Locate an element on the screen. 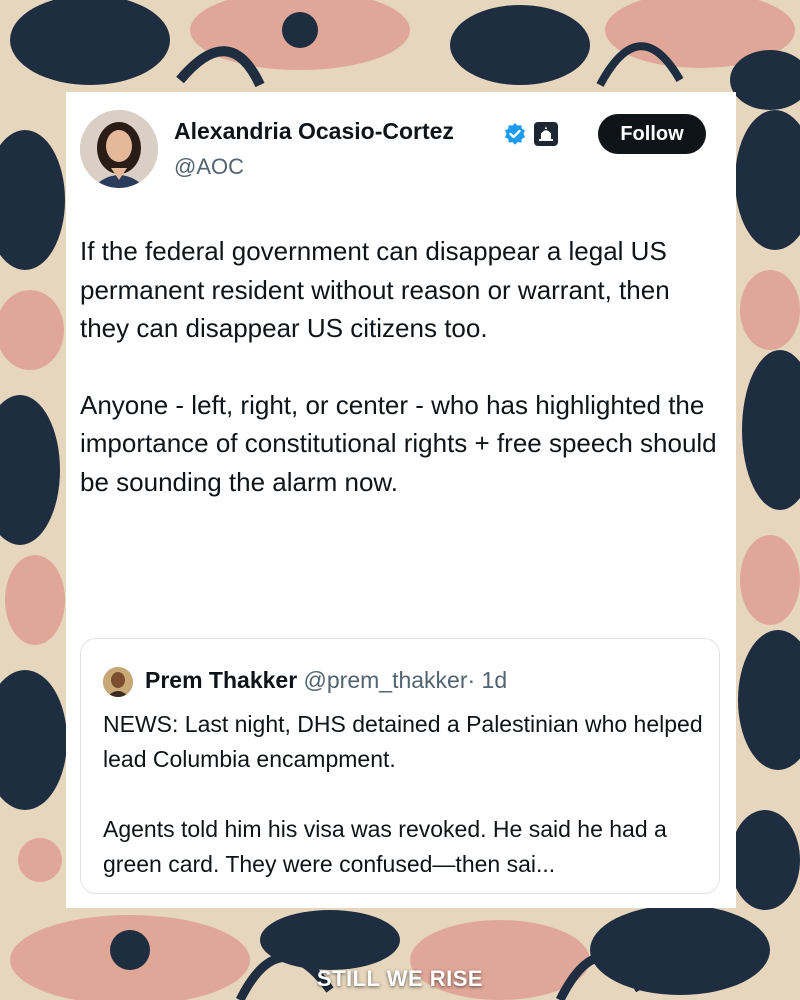 The width and height of the screenshot is (800, 1000). quoted-tweet-header: Prem Thakker @prem_thakker· 1d is located at coordinates (326, 680).